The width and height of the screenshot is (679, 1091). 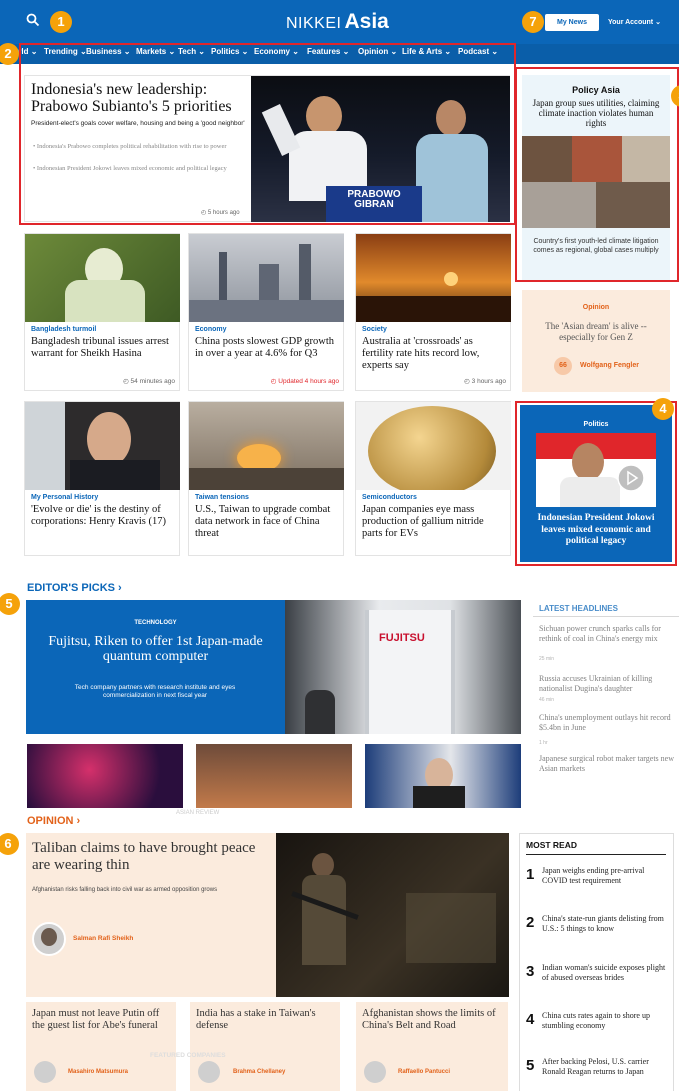 What do you see at coordinates (634, 22) in the screenshot?
I see `your-account-menu: Your Account ⌄` at bounding box center [634, 22].